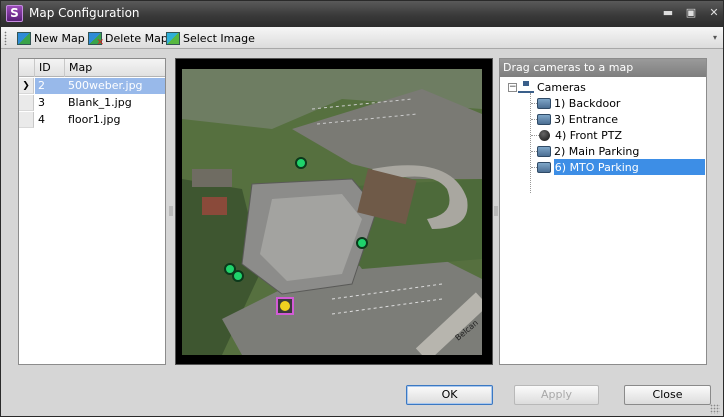 The width and height of the screenshot is (724, 417). I want to click on new-map-button: New Map, so click(51, 38).